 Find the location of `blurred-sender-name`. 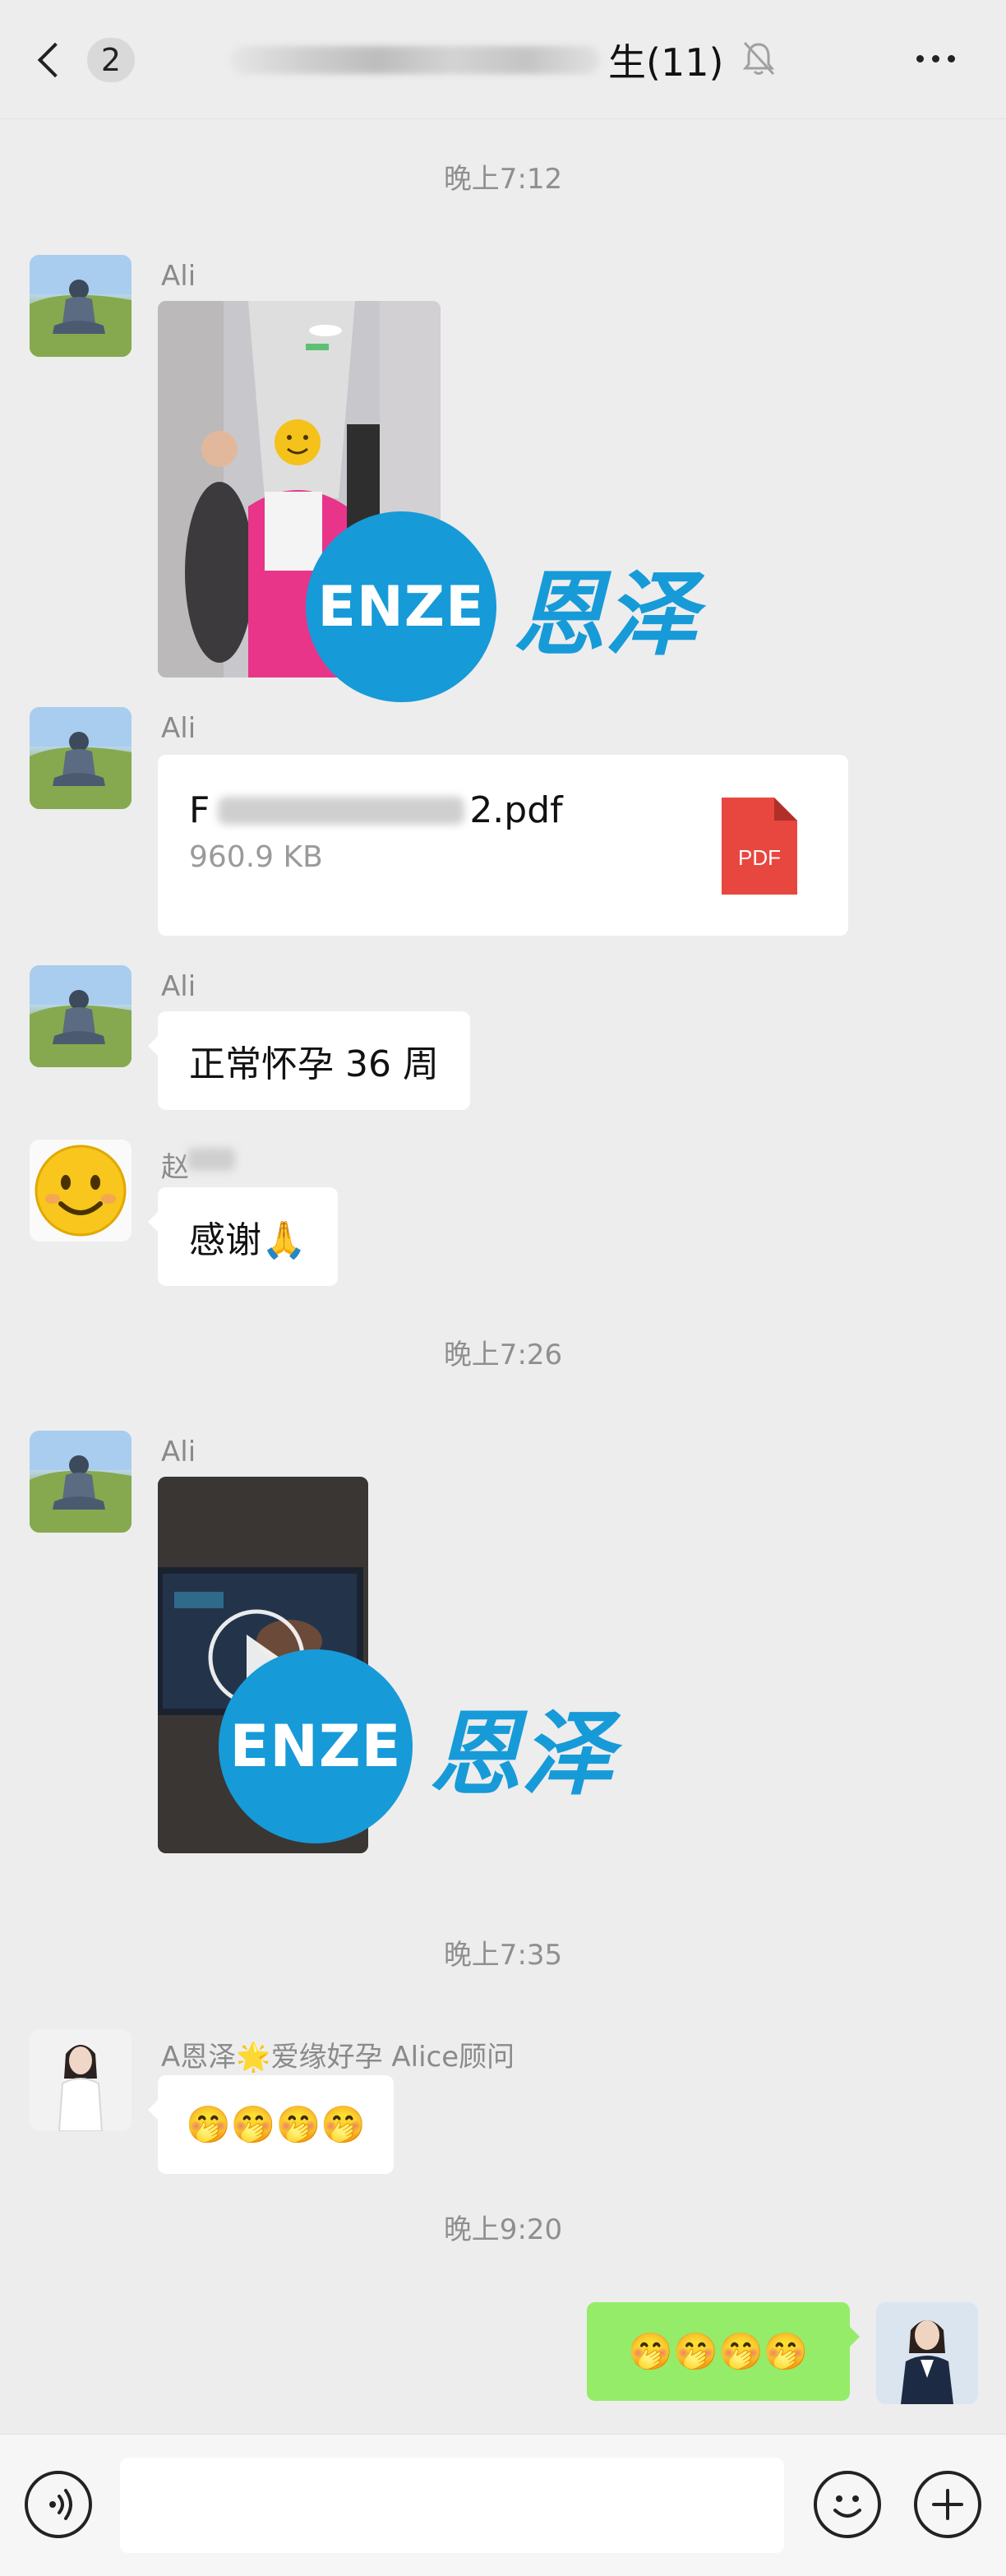

blurred-sender-name is located at coordinates (211, 1159).